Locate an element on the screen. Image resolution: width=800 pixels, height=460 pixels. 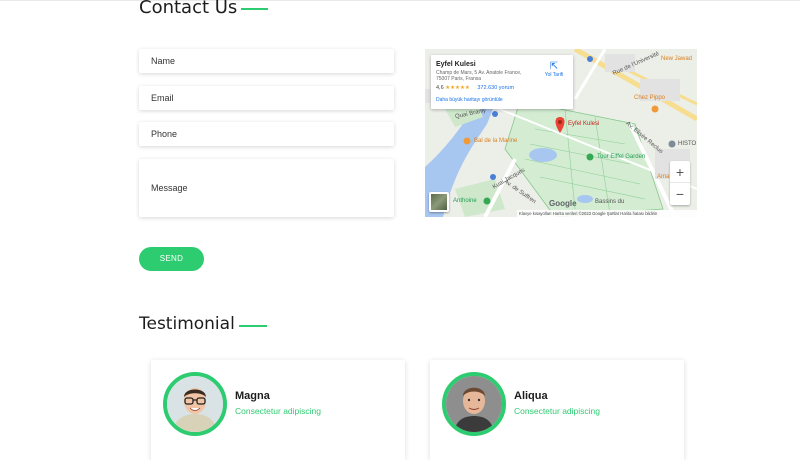
top-divider is located at coordinates (400, 0).